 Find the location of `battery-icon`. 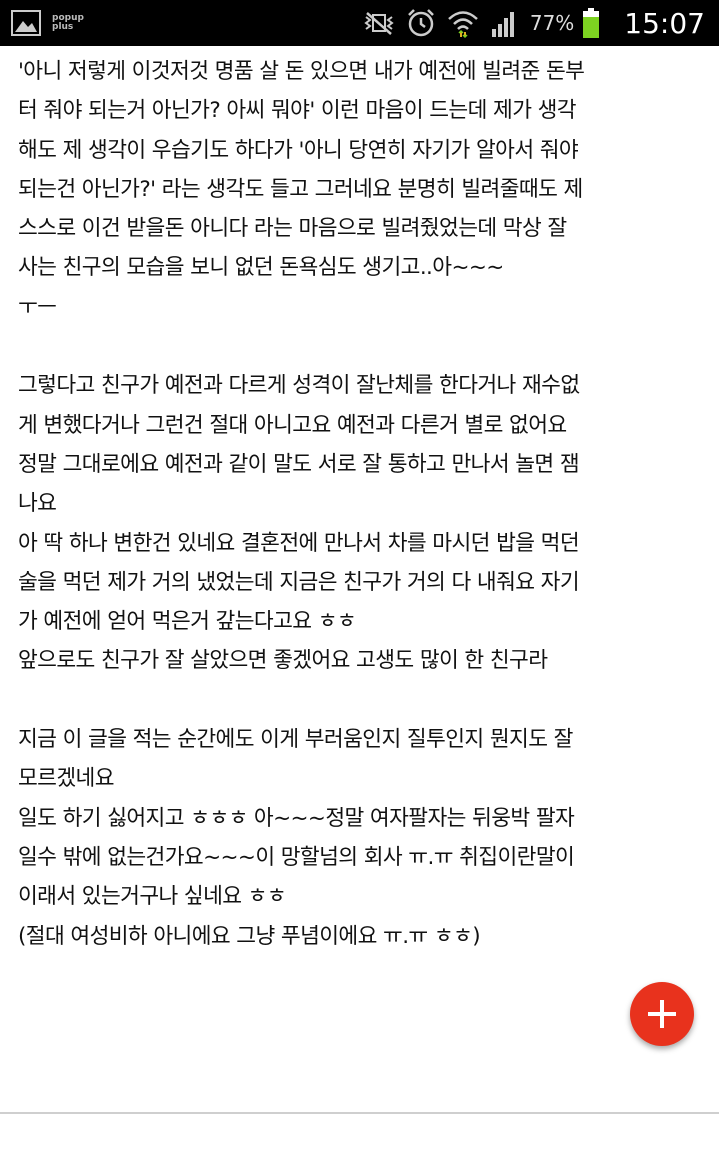

battery-icon is located at coordinates (591, 23).